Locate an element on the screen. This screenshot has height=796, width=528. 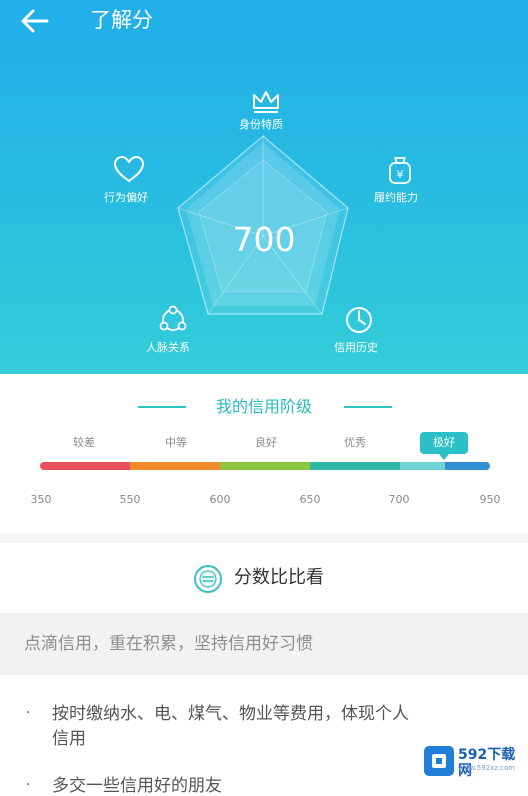
people-network-icon is located at coordinates (173, 320).